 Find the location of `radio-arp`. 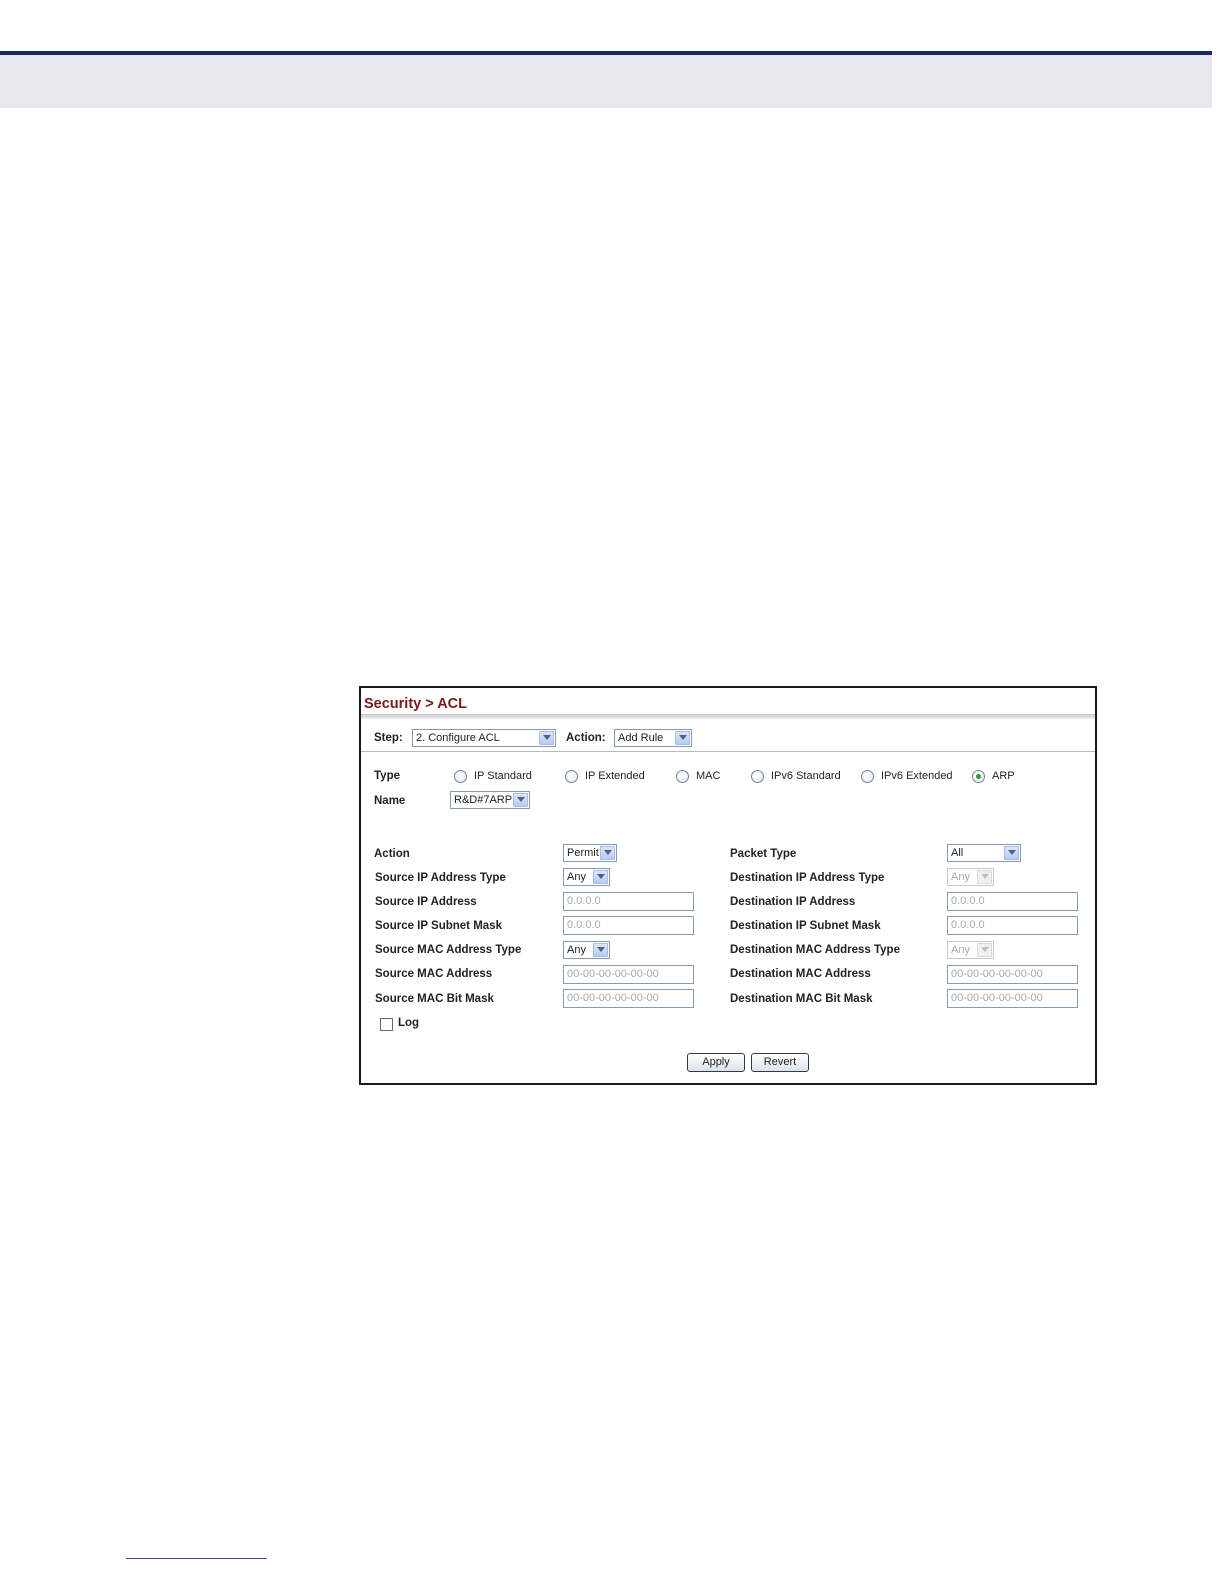

radio-arp is located at coordinates (978, 776).